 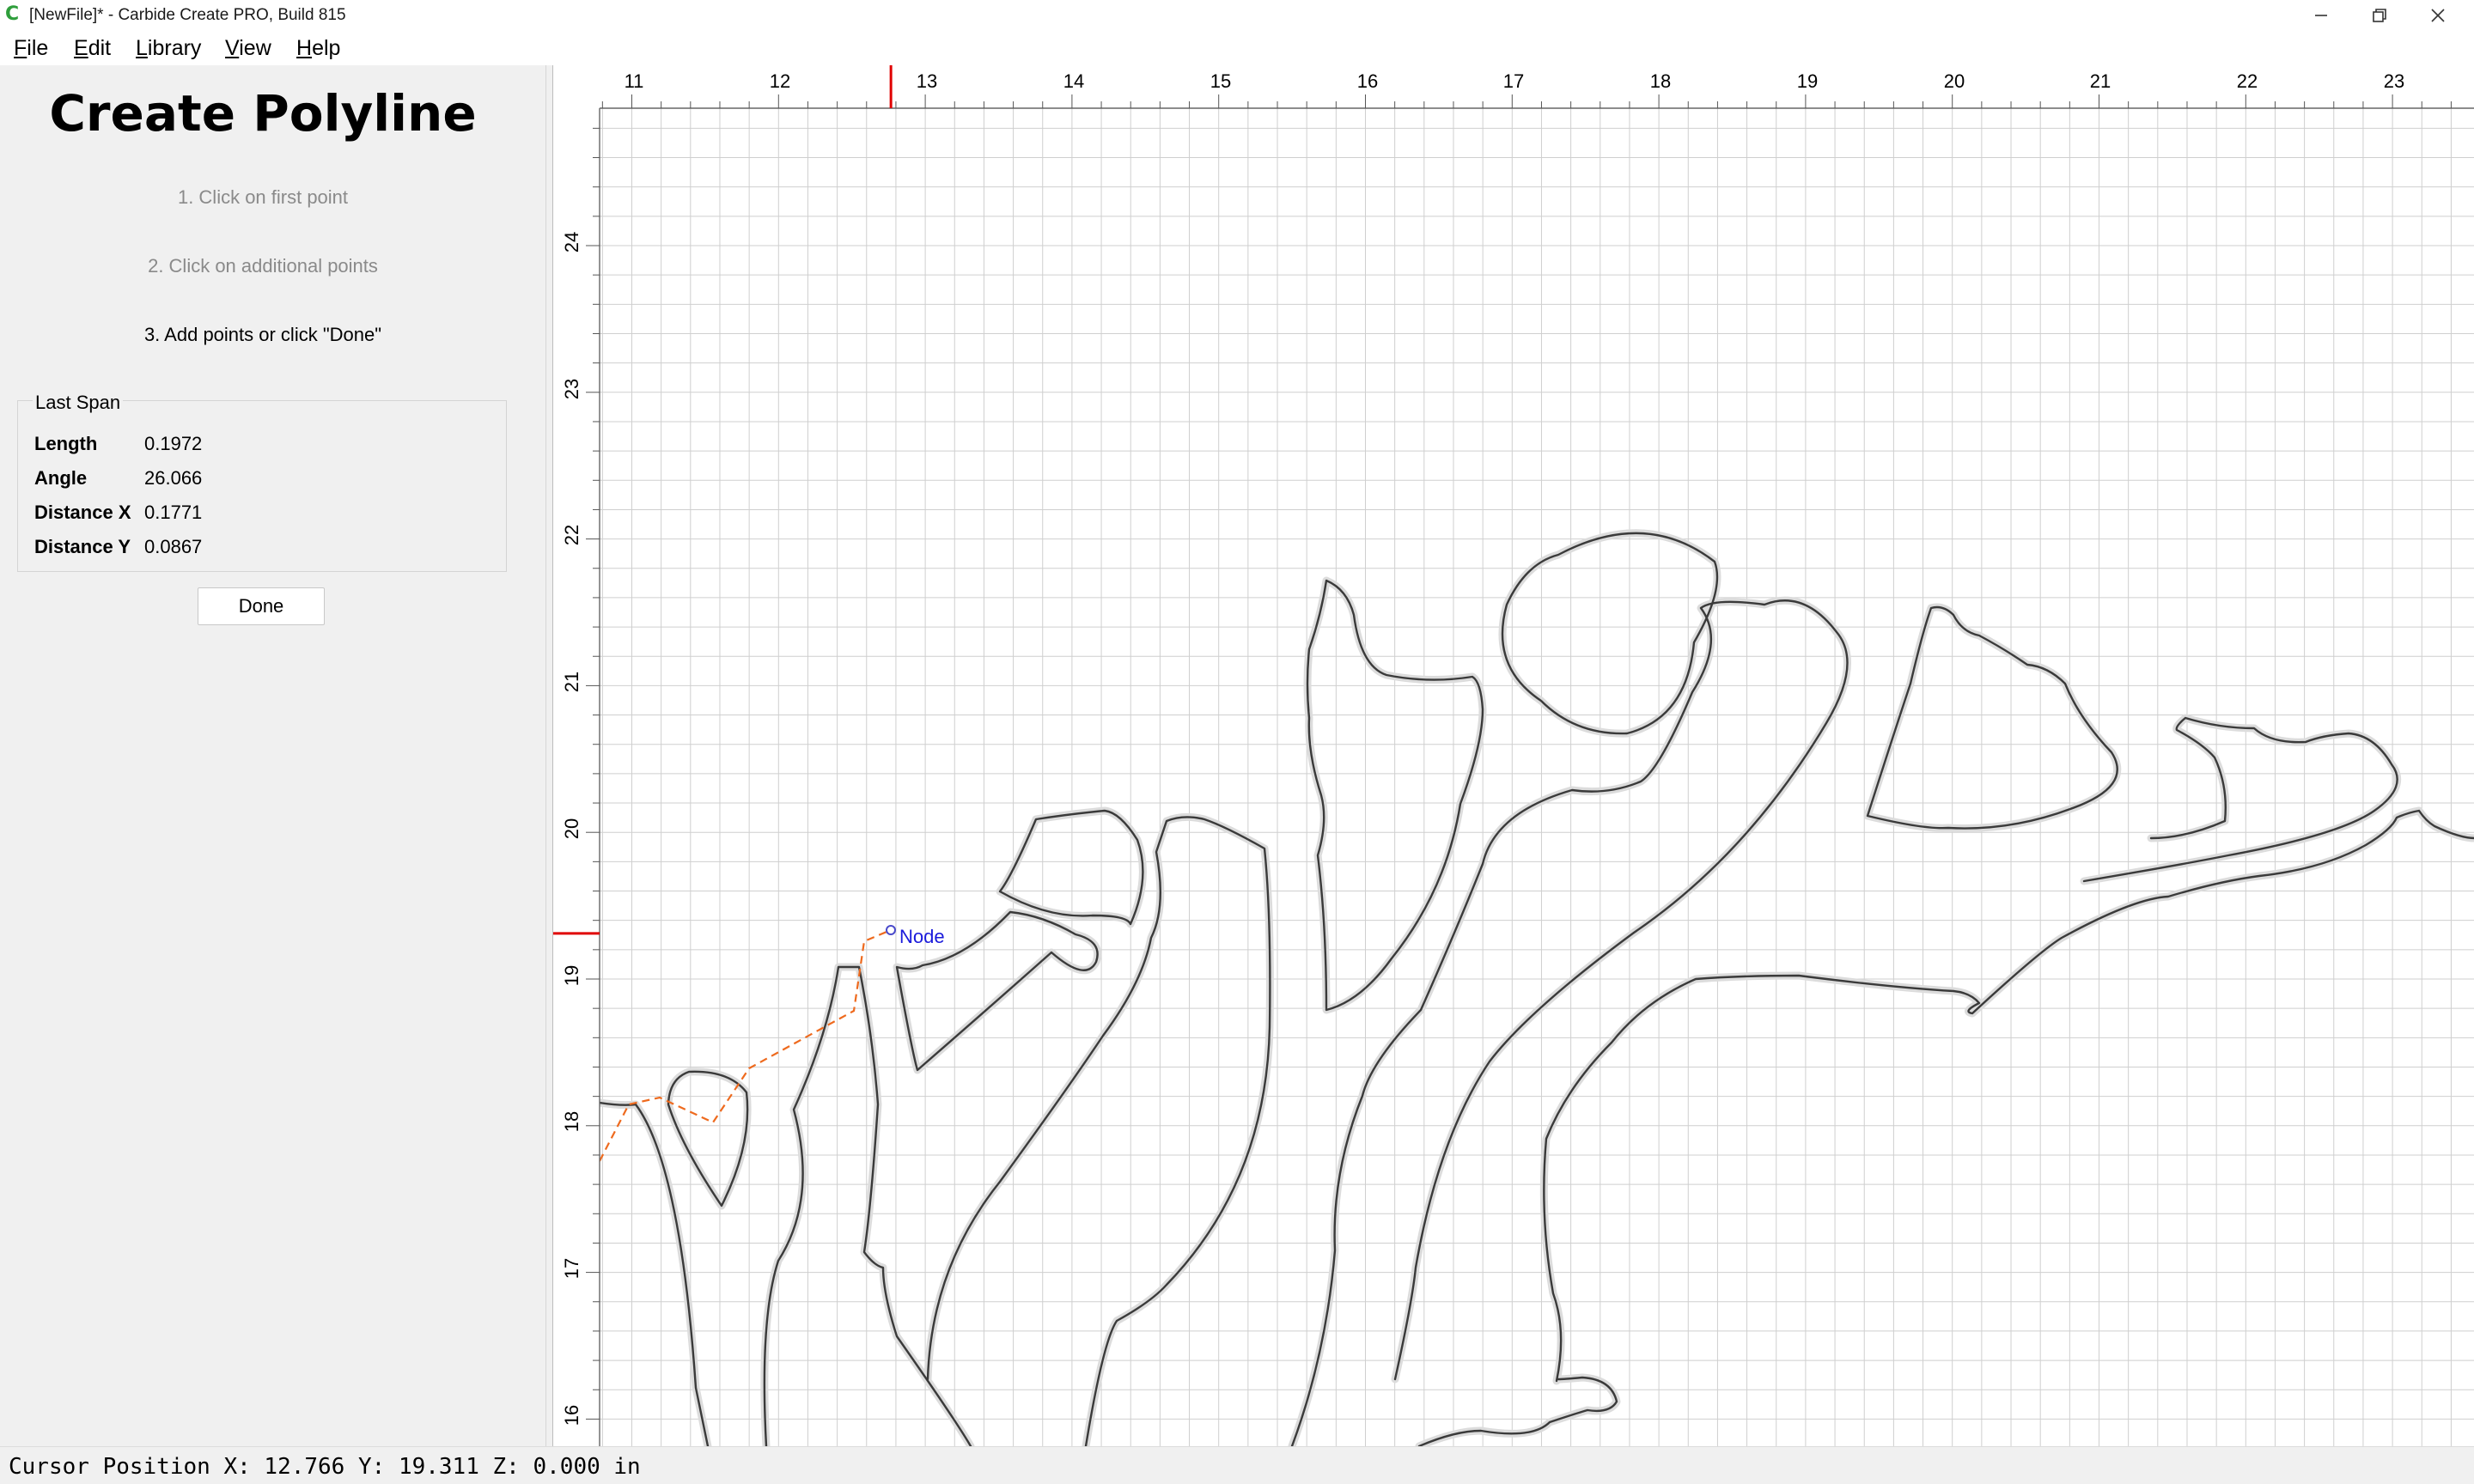 I want to click on close-button, so click(x=2438, y=16).